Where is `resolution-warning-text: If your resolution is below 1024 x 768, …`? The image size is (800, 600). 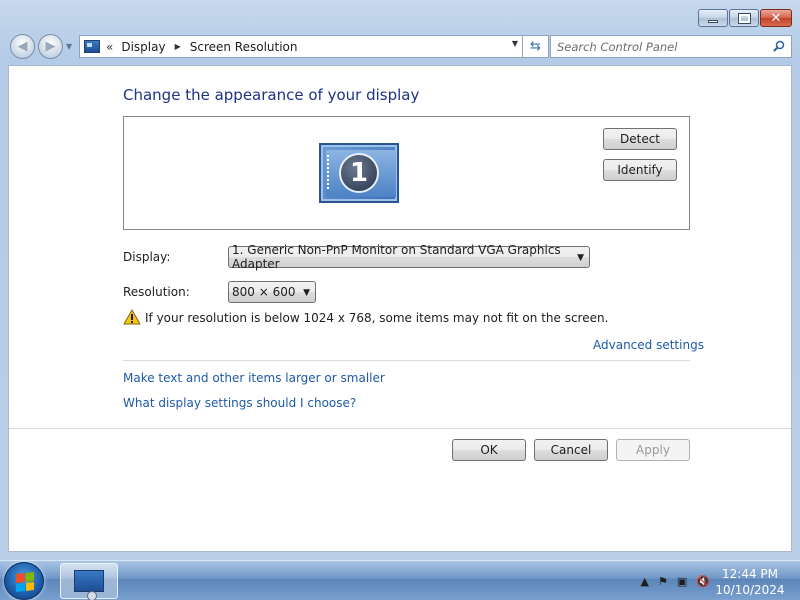 resolution-warning-text: If your resolution is below 1024 x 768, … is located at coordinates (377, 318).